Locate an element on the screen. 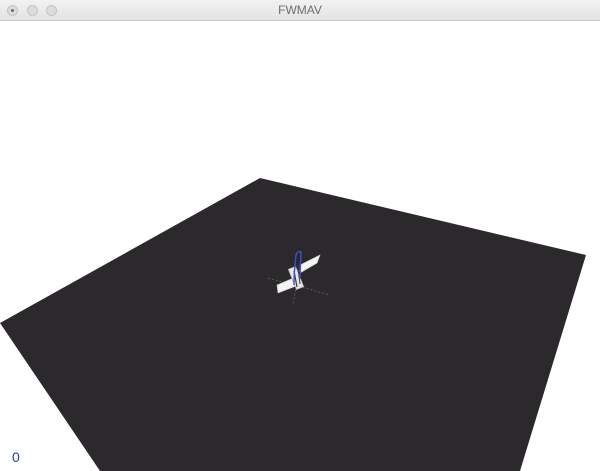 This screenshot has height=471, width=600. window-title: FWMAV is located at coordinates (300, 10).